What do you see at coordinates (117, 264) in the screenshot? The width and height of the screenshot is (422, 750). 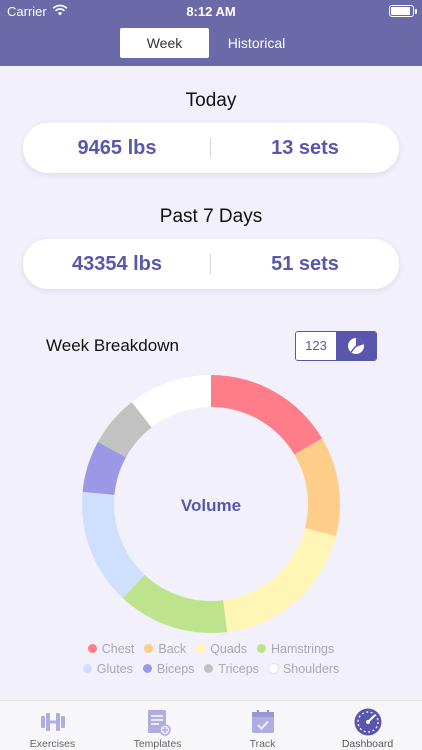 I see `past7-weight: 43354 lbs` at bounding box center [117, 264].